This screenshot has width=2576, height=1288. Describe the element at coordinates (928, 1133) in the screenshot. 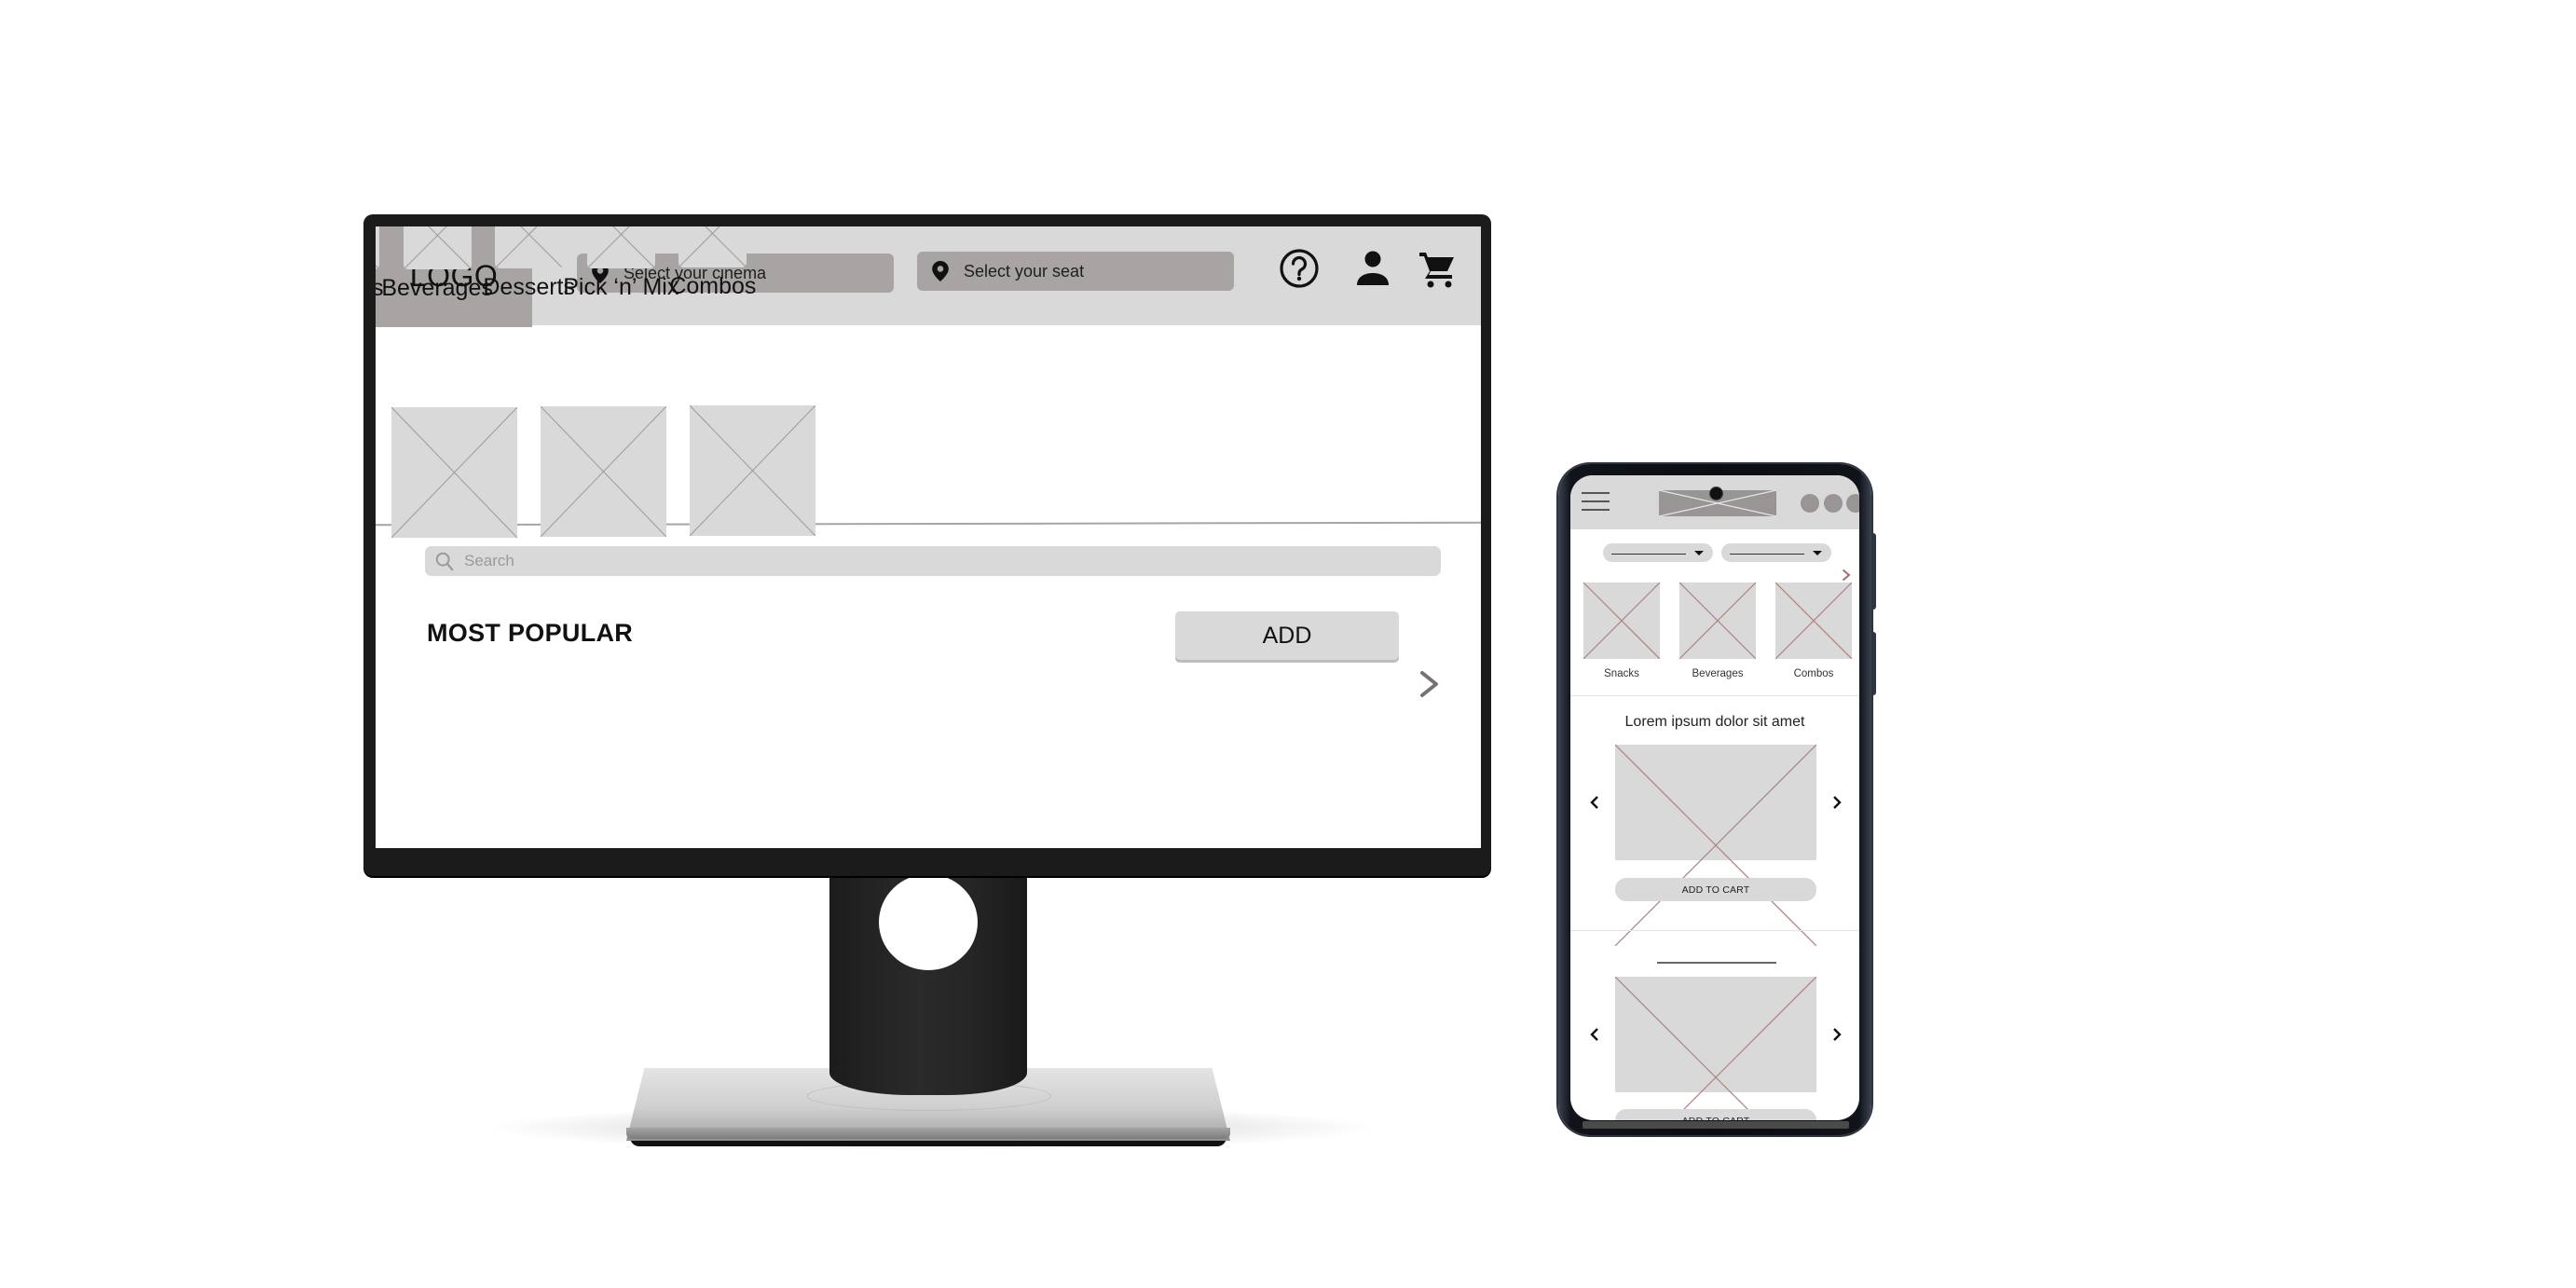

I see `monitor-base-edge` at that location.